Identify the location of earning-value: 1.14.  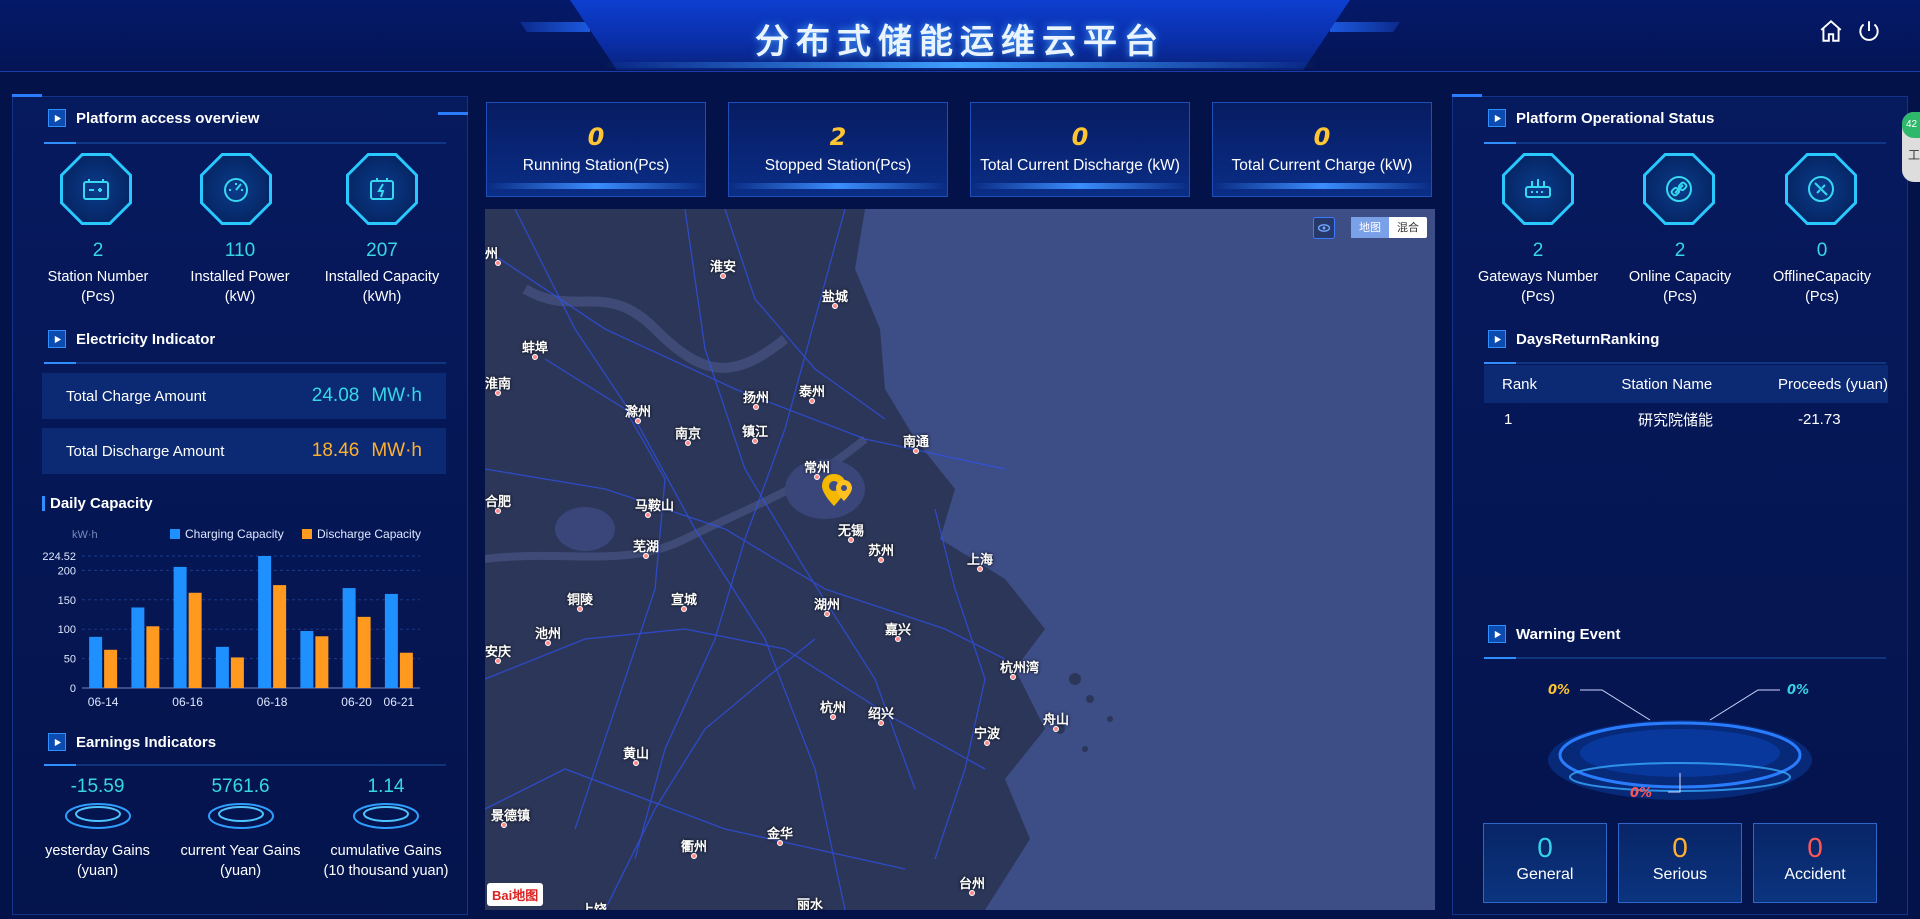
(386, 786).